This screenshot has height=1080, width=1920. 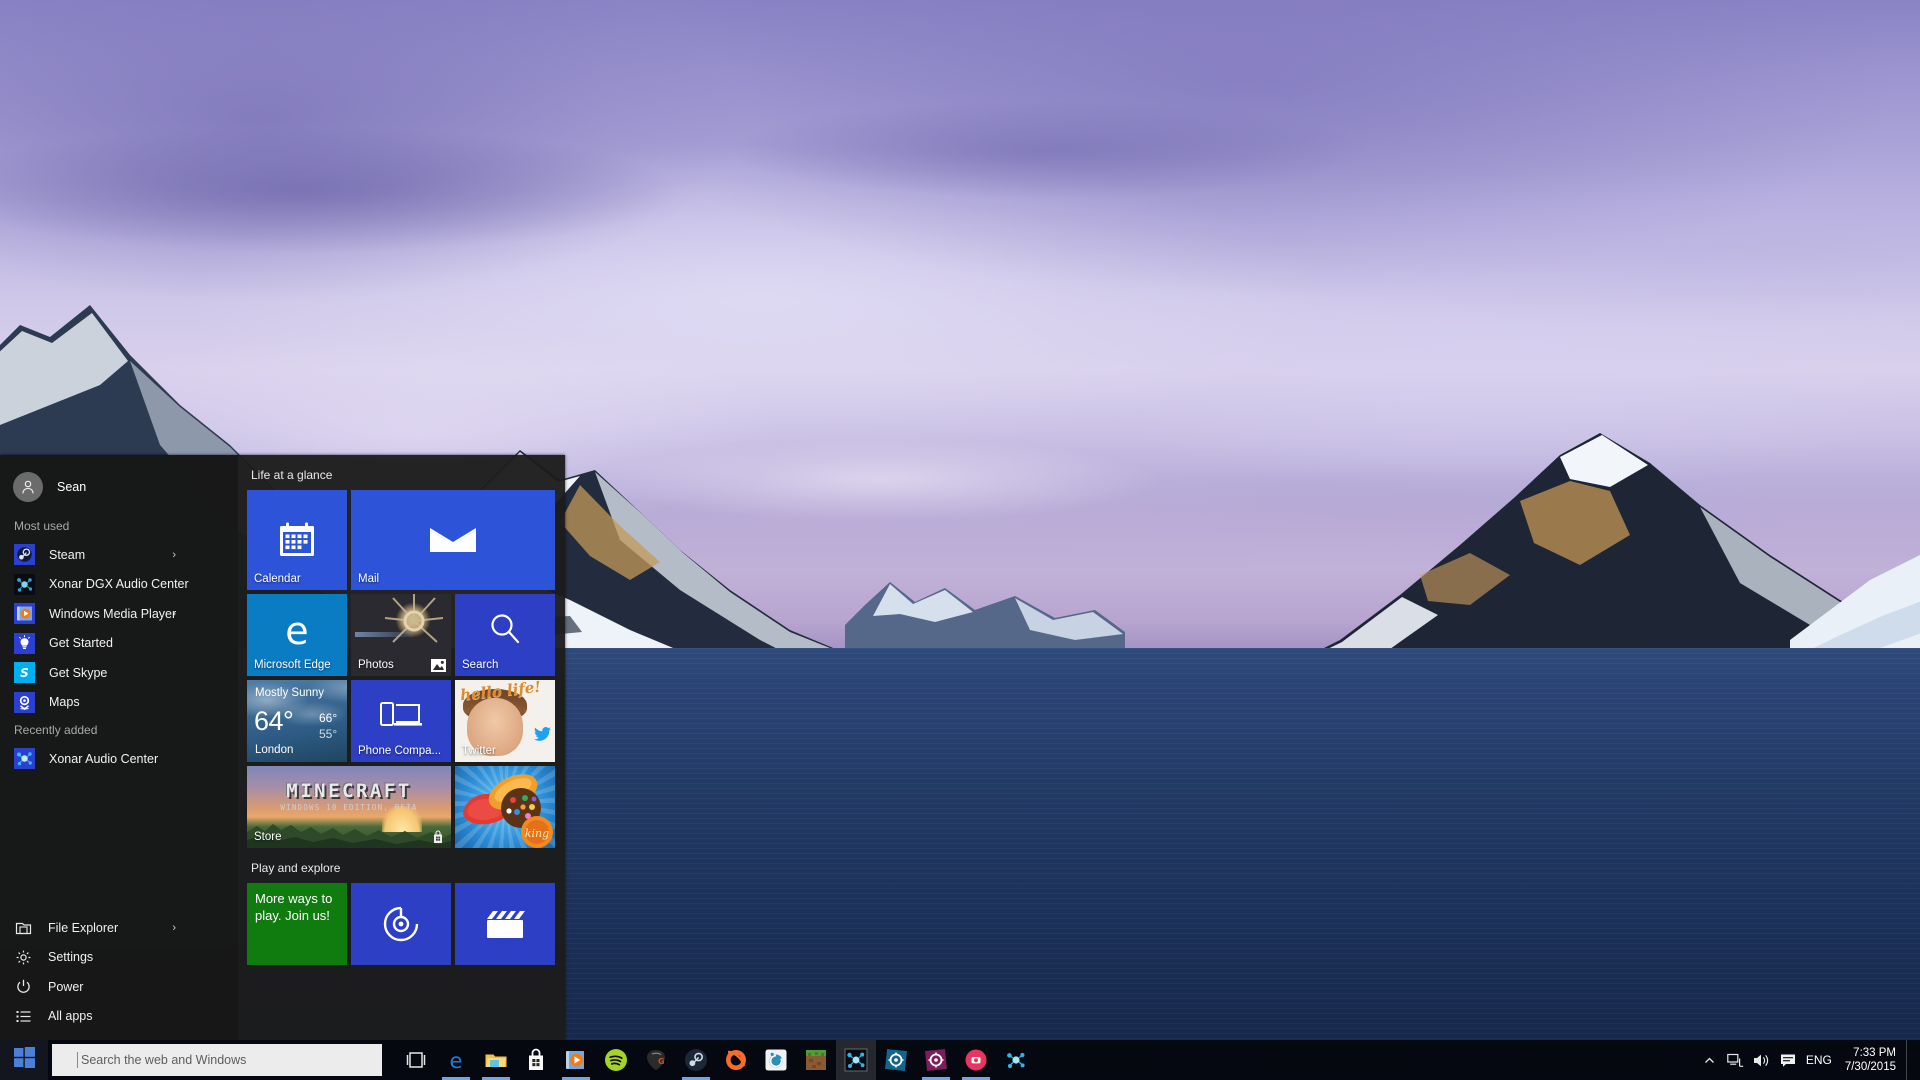 What do you see at coordinates (24, 555) in the screenshot?
I see `steam-icon` at bounding box center [24, 555].